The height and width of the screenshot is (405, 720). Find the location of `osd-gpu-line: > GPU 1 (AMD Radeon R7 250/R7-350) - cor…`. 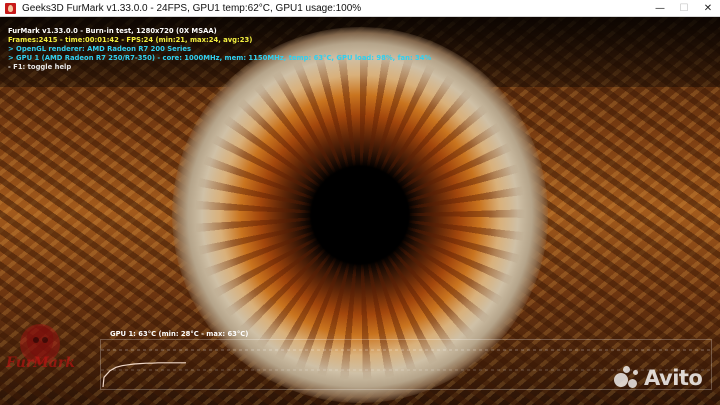

osd-gpu-line: > GPU 1 (AMD Radeon R7 250/R7-350) - cor… is located at coordinates (220, 58).